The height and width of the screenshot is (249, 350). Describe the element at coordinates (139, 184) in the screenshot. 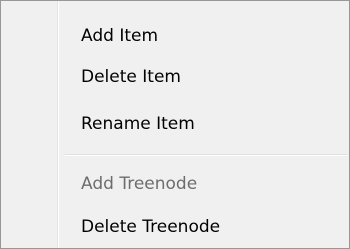

I see `menu-item-label: Add Treenode` at that location.